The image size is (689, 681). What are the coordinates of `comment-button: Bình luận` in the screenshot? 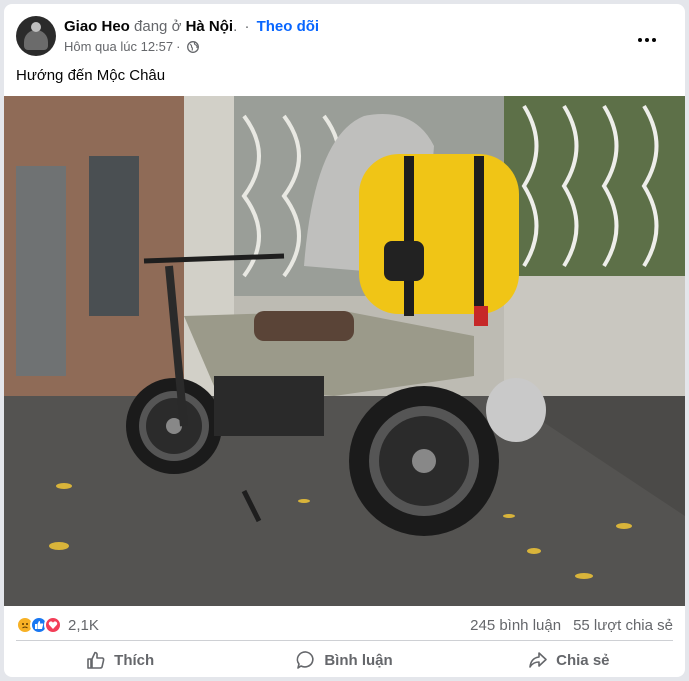 It's located at (344, 659).